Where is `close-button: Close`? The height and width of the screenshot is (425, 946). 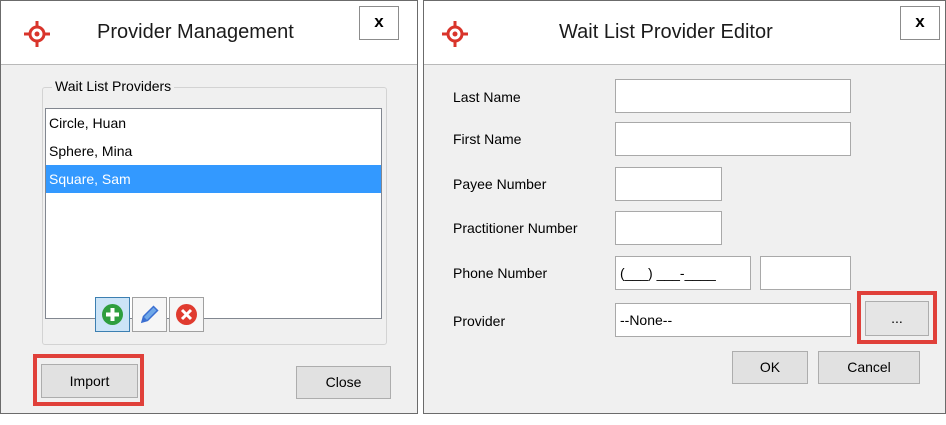 close-button: Close is located at coordinates (343, 382).